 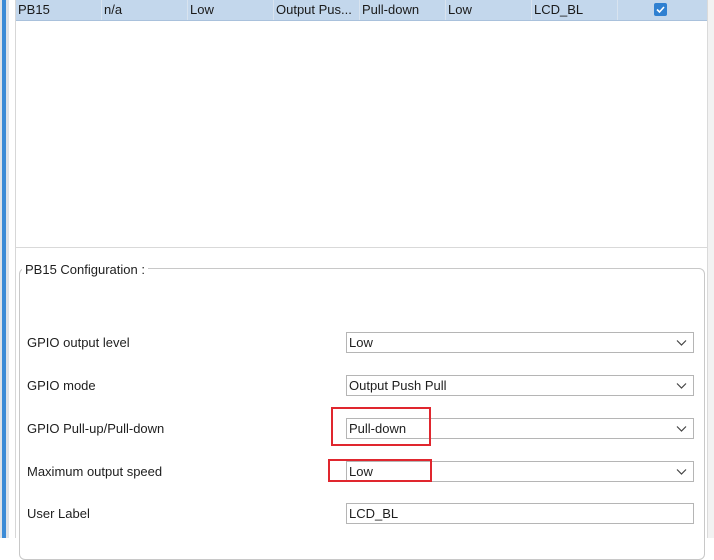 What do you see at coordinates (59, 10) in the screenshot?
I see `cell-pin-name: PB15` at bounding box center [59, 10].